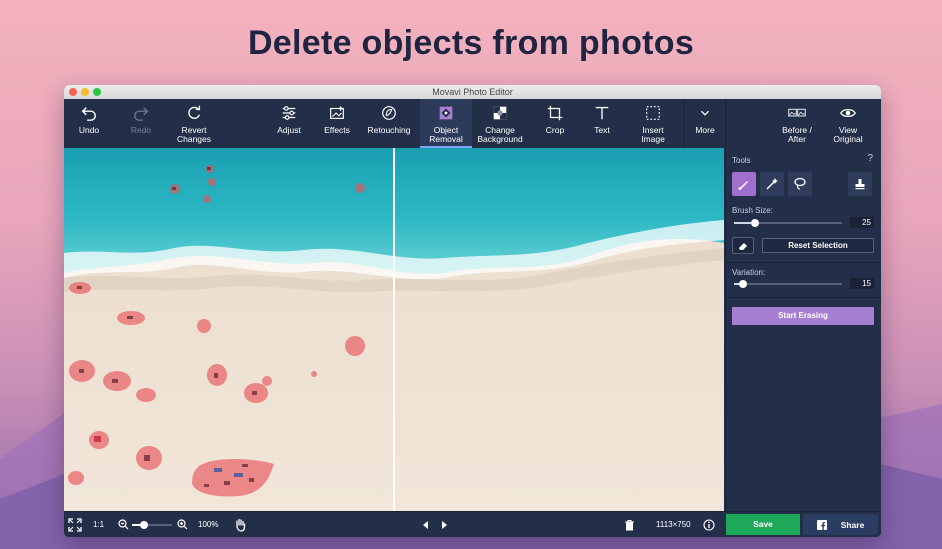 The height and width of the screenshot is (549, 942). Describe the element at coordinates (602, 123) in the screenshot. I see `text-button: Text` at that location.